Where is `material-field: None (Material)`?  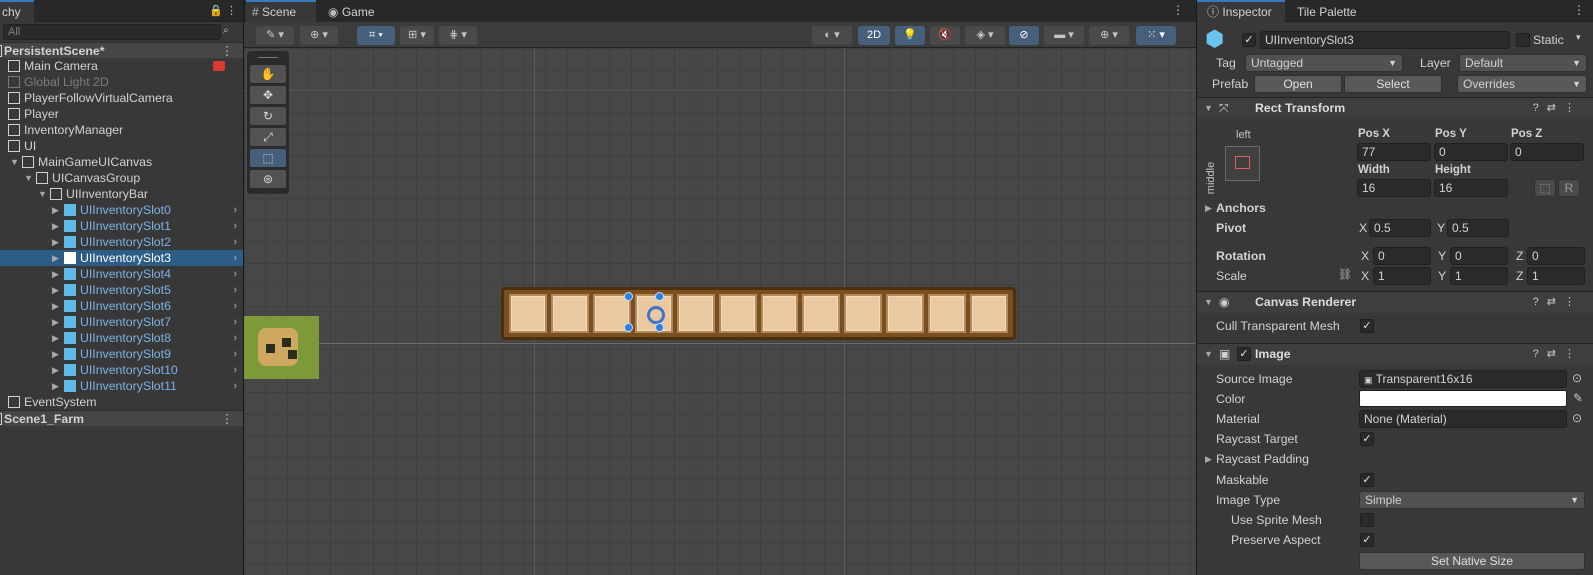
material-field: None (Material) is located at coordinates (1463, 419).